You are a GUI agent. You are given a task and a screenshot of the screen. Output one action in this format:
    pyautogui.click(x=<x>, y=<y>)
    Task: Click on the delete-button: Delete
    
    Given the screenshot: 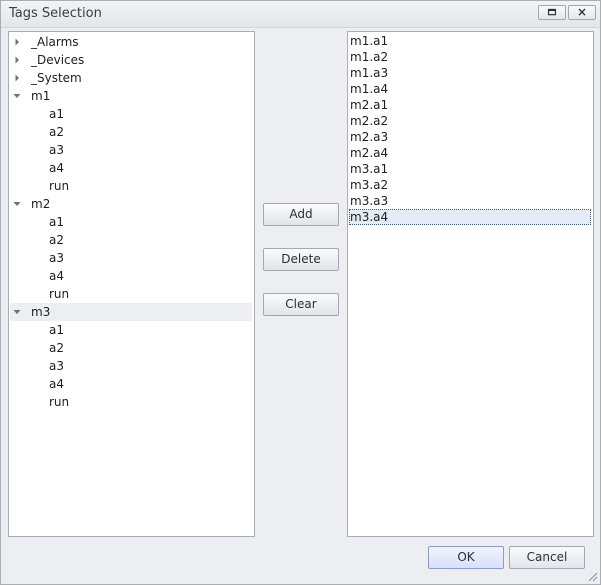 What is the action you would take?
    pyautogui.click(x=301, y=259)
    